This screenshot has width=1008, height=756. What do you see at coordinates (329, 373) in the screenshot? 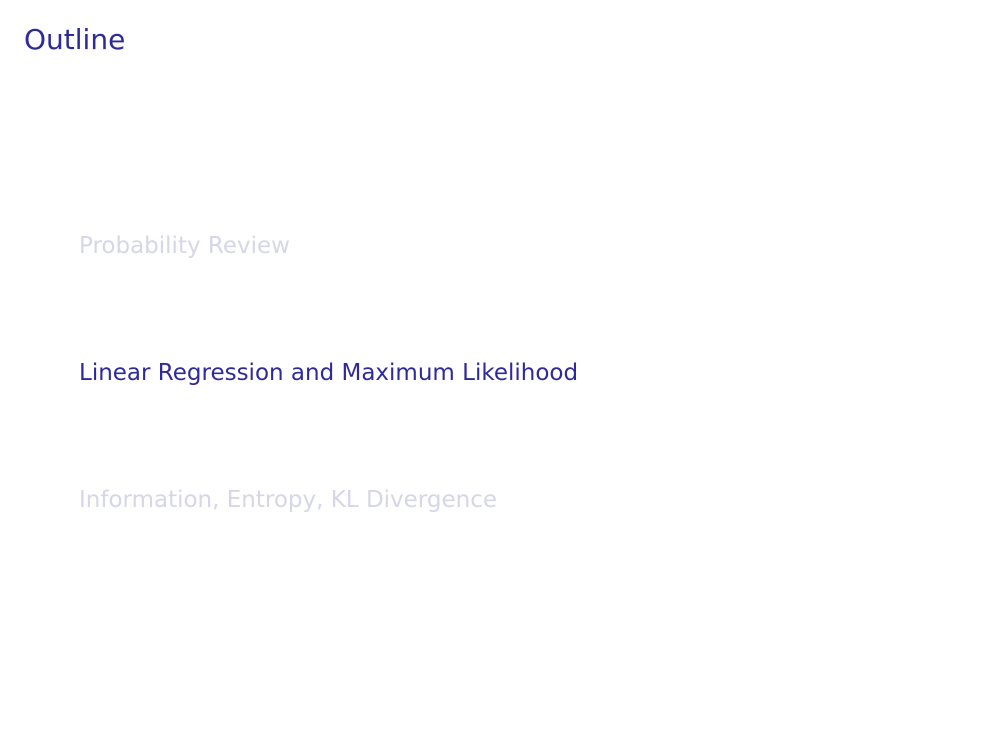
I see `outline-item-linear-regression: Linear Regression and Maximum Likelihood` at bounding box center [329, 373].